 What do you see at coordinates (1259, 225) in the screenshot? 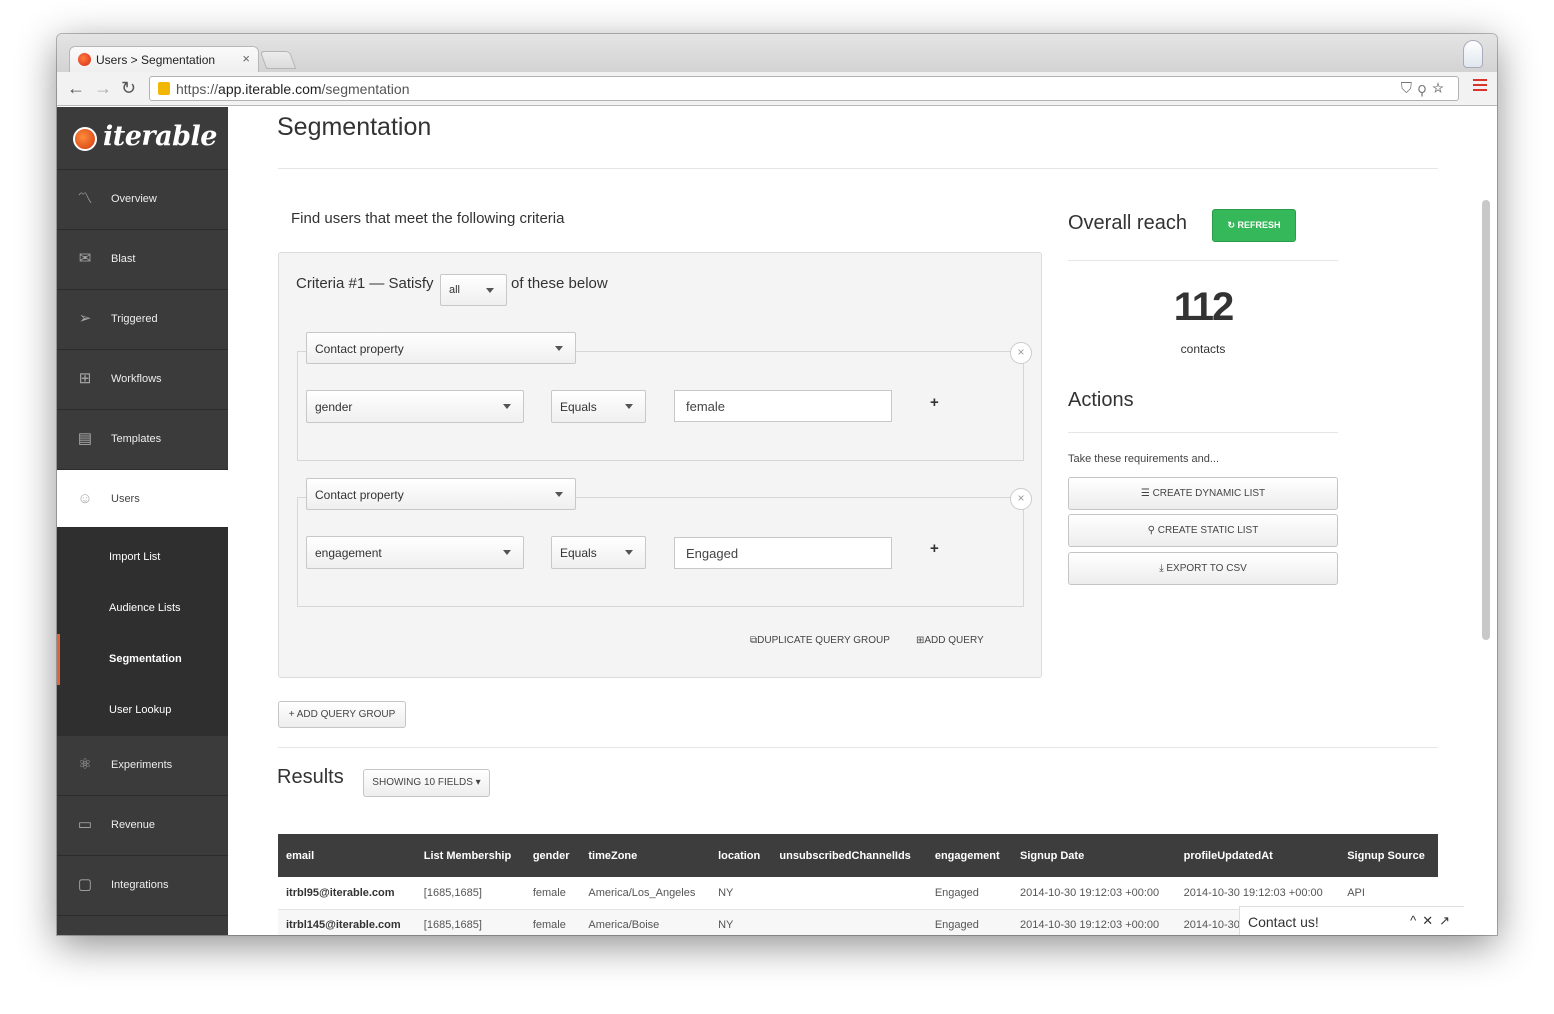
I see `refresh-label: REFRESH` at bounding box center [1259, 225].